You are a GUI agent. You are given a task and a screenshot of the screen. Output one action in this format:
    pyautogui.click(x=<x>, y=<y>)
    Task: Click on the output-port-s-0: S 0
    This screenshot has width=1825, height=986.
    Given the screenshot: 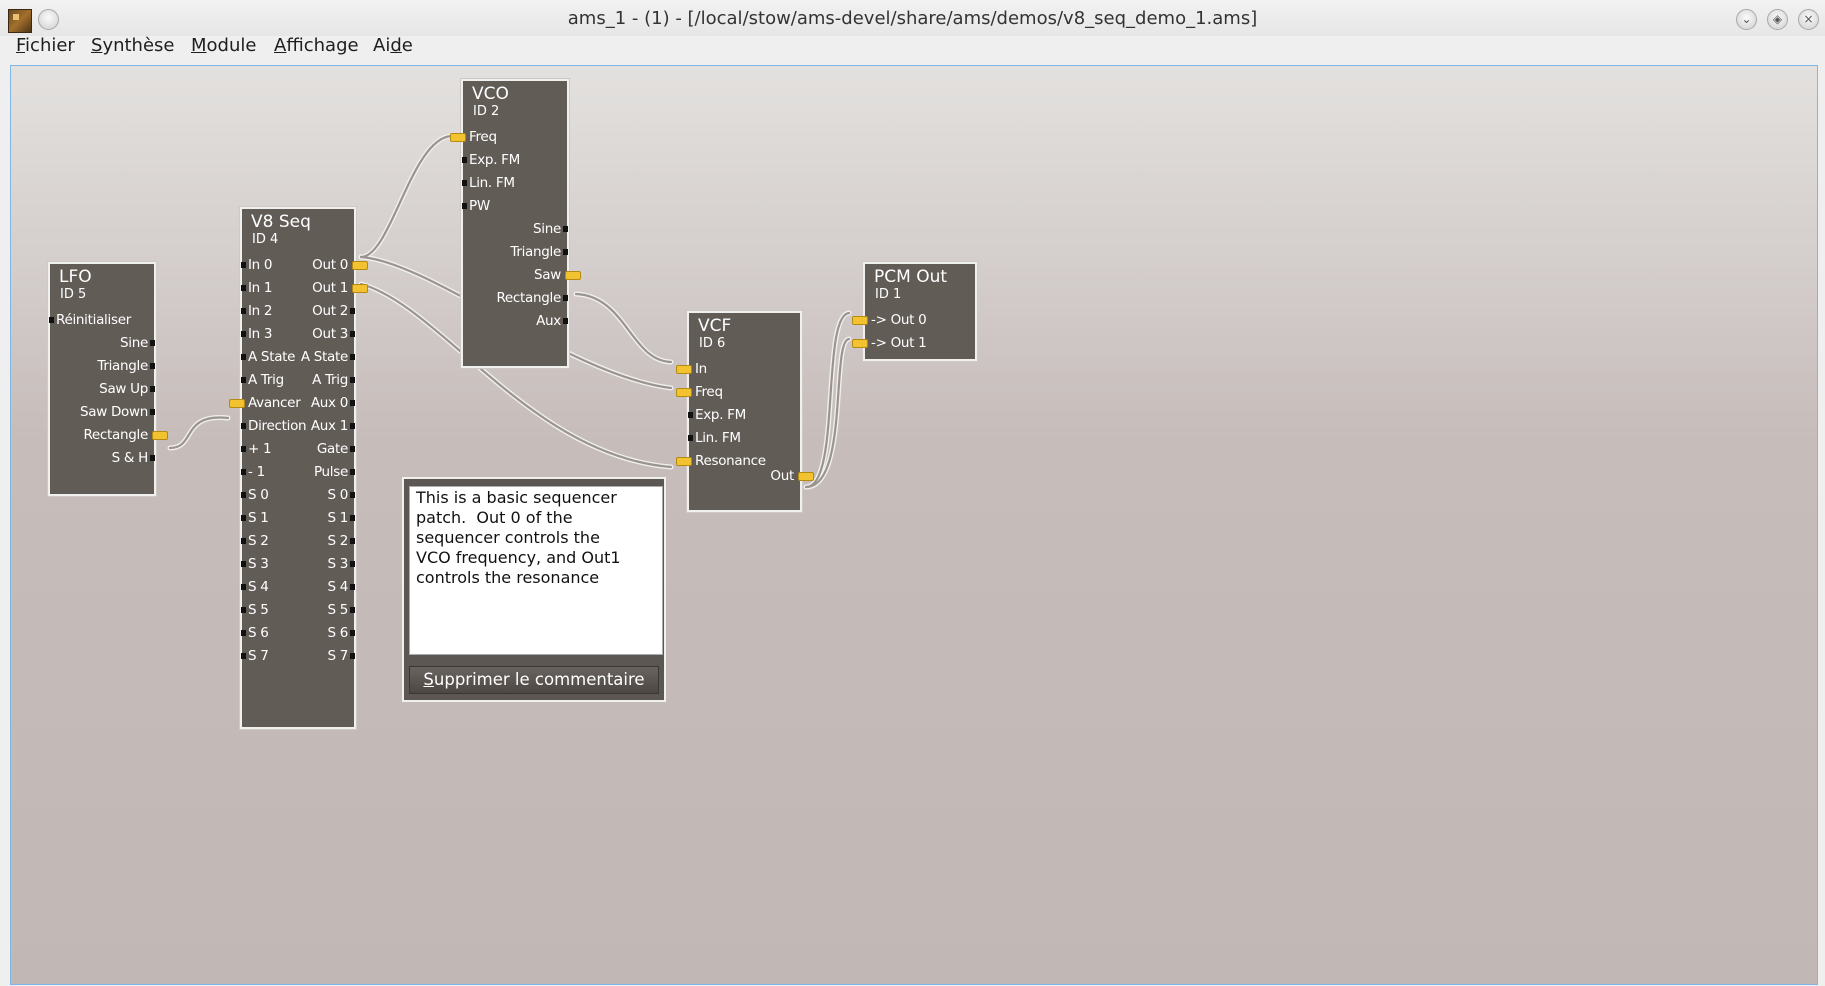 What is the action you would take?
    pyautogui.click(x=337, y=495)
    